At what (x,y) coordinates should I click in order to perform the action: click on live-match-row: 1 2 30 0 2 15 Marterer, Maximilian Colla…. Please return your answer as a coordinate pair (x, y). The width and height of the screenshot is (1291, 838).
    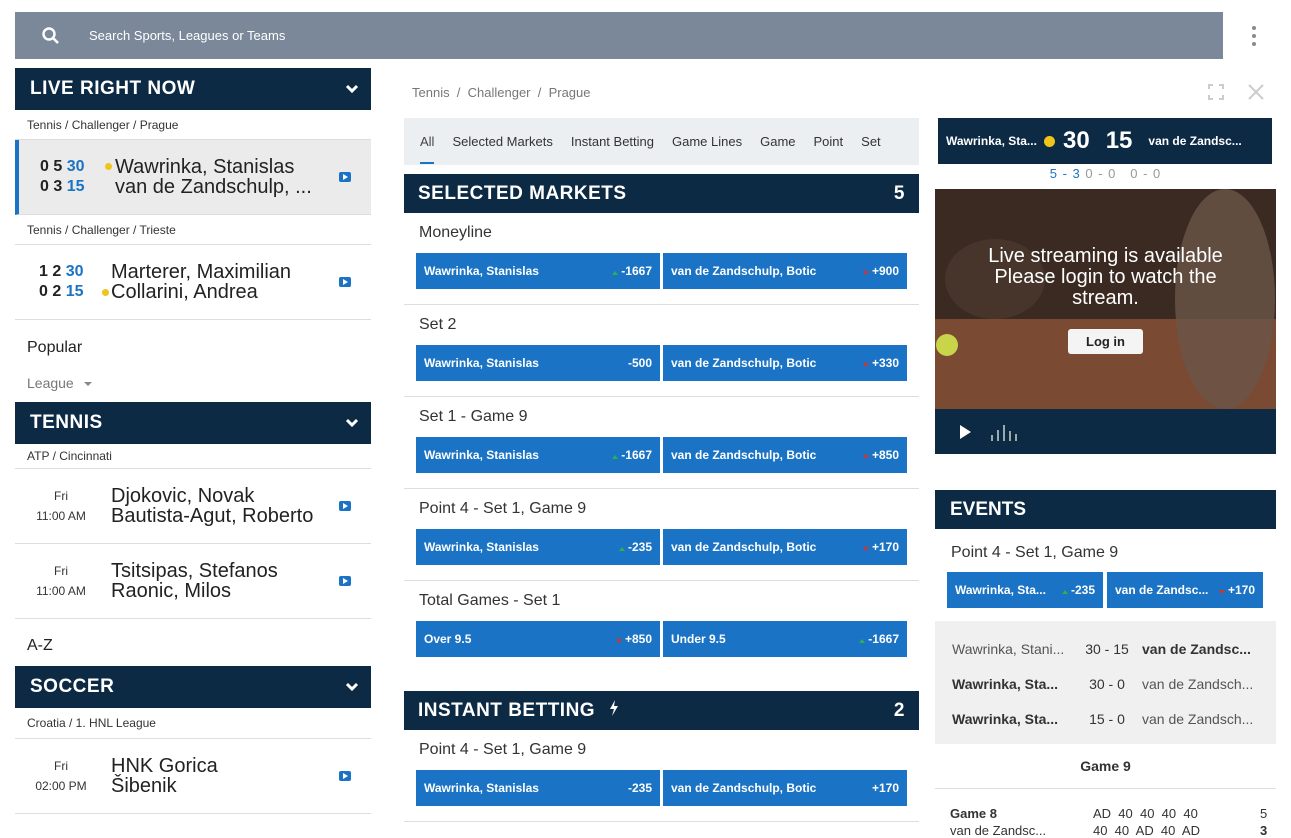
    Looking at the image, I should click on (193, 282).